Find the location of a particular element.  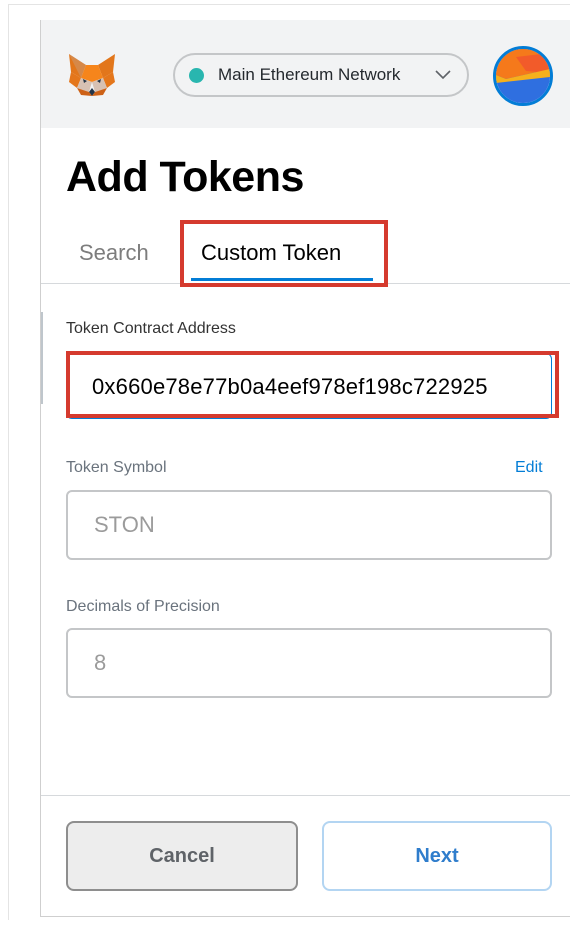

tabs-divider is located at coordinates (305, 283).